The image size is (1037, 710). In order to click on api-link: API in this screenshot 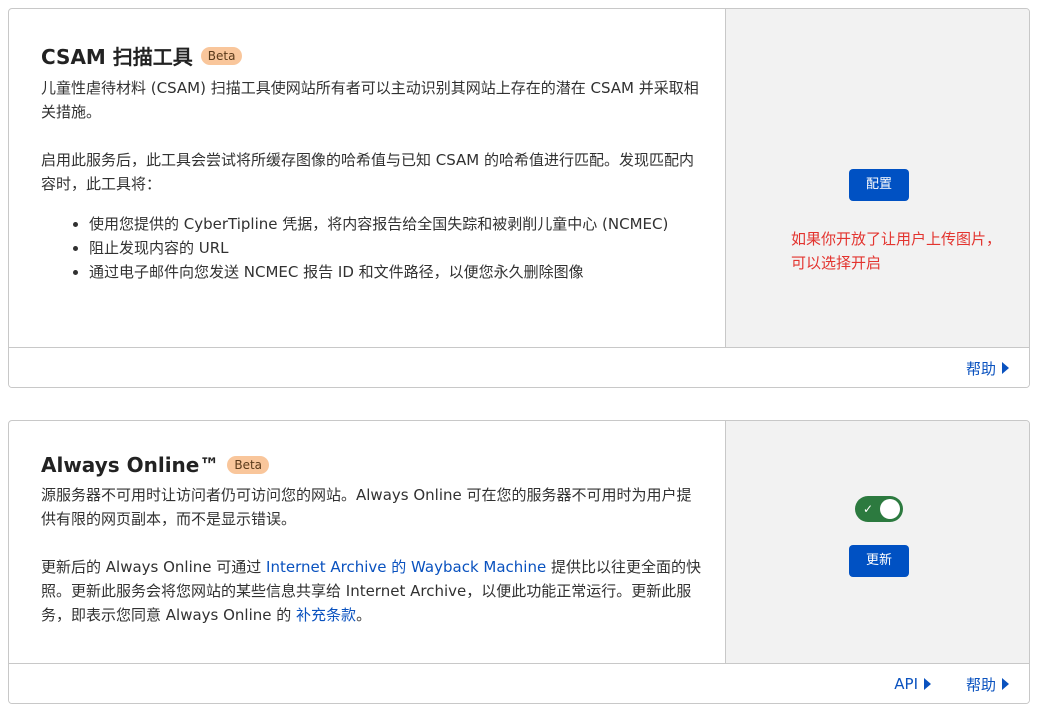, I will do `click(912, 683)`.